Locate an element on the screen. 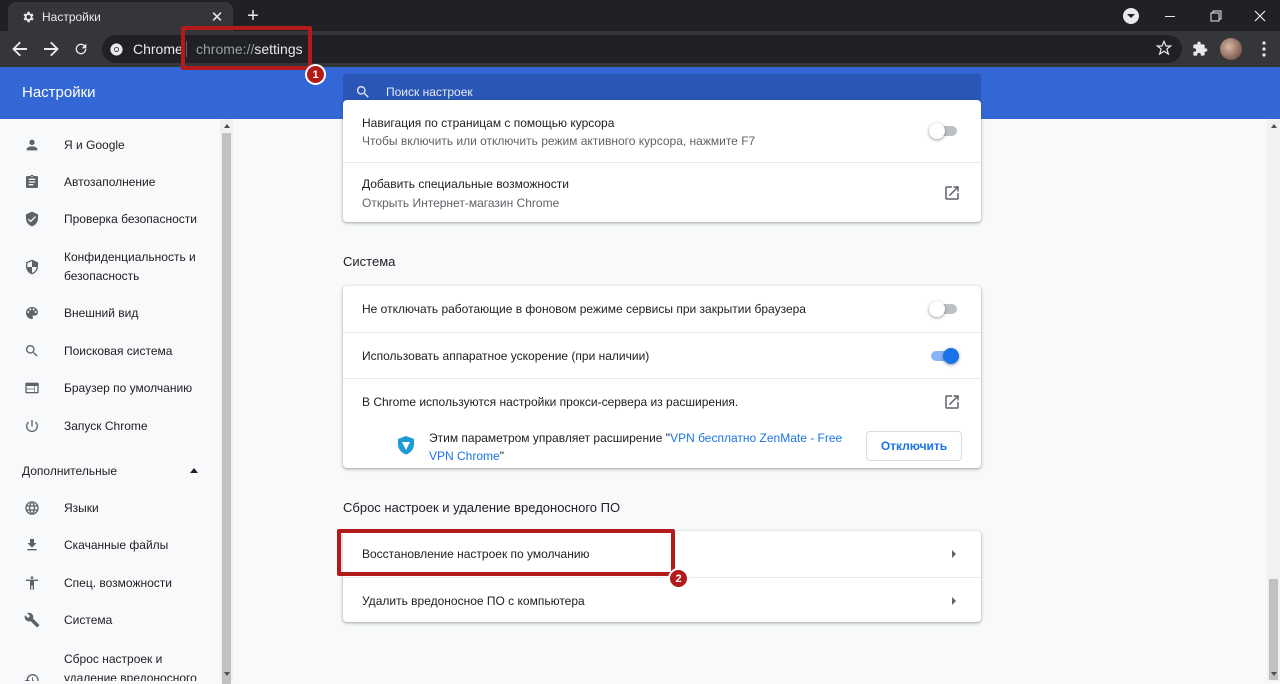  puzzle-icon is located at coordinates (1200, 48).